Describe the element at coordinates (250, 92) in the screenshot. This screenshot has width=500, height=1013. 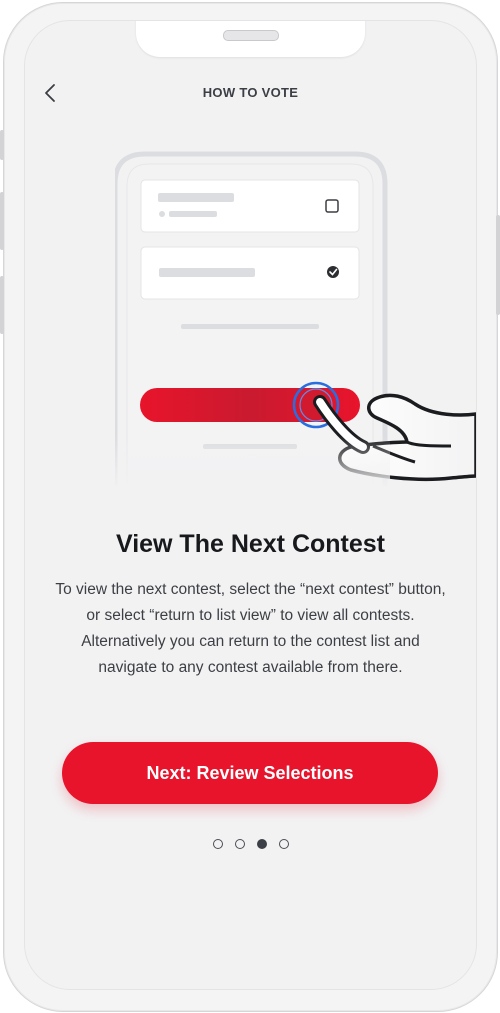
I see `page-title: HOW TO VOTE` at that location.